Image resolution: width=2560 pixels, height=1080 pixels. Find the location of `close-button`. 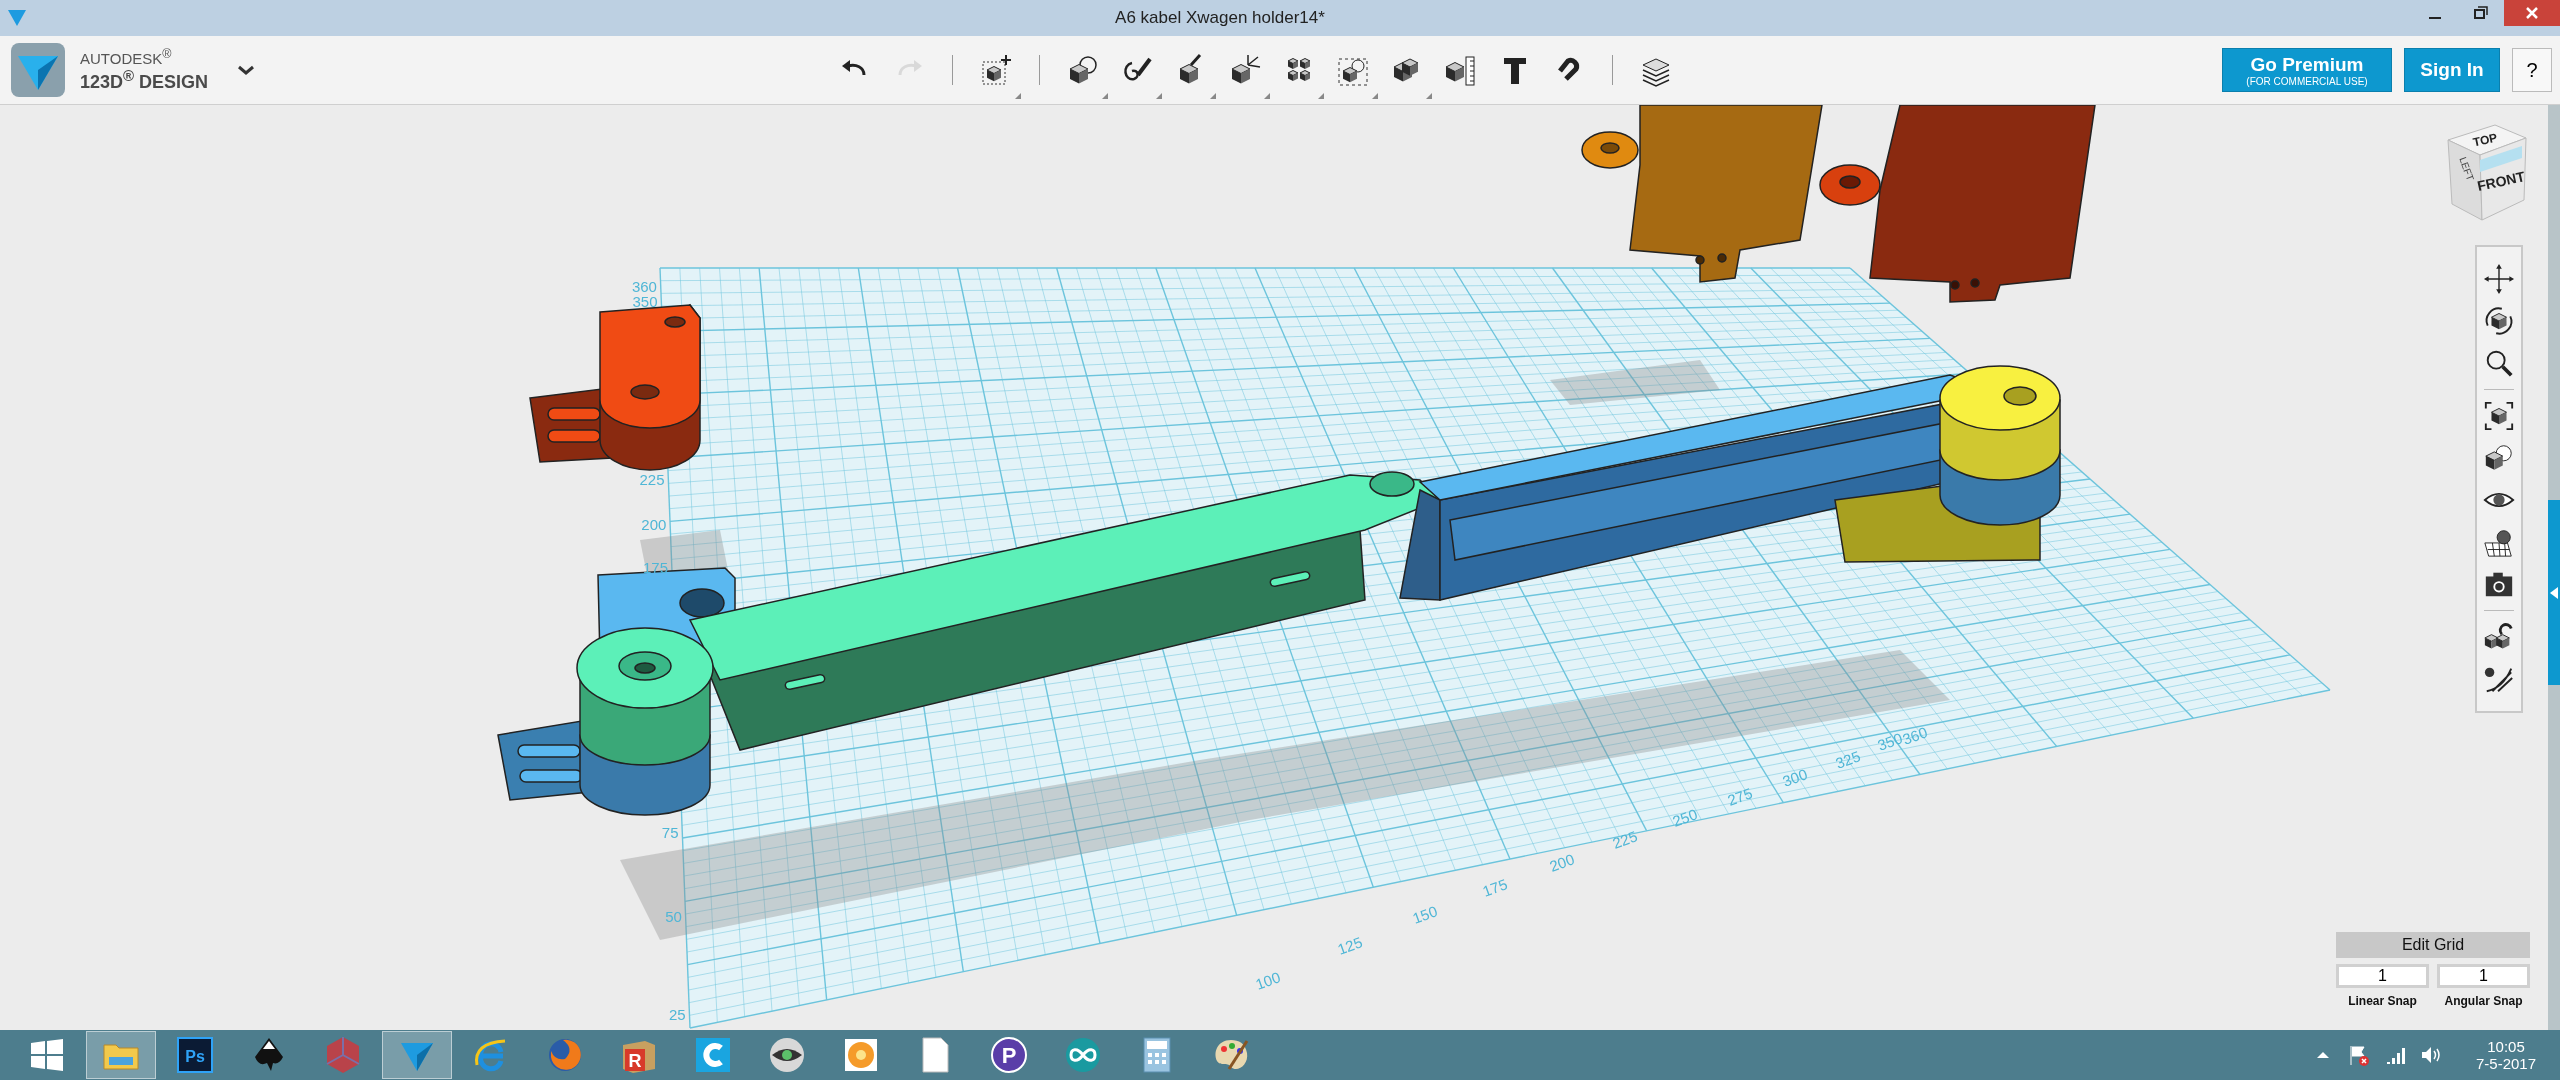

close-button is located at coordinates (2532, 13).